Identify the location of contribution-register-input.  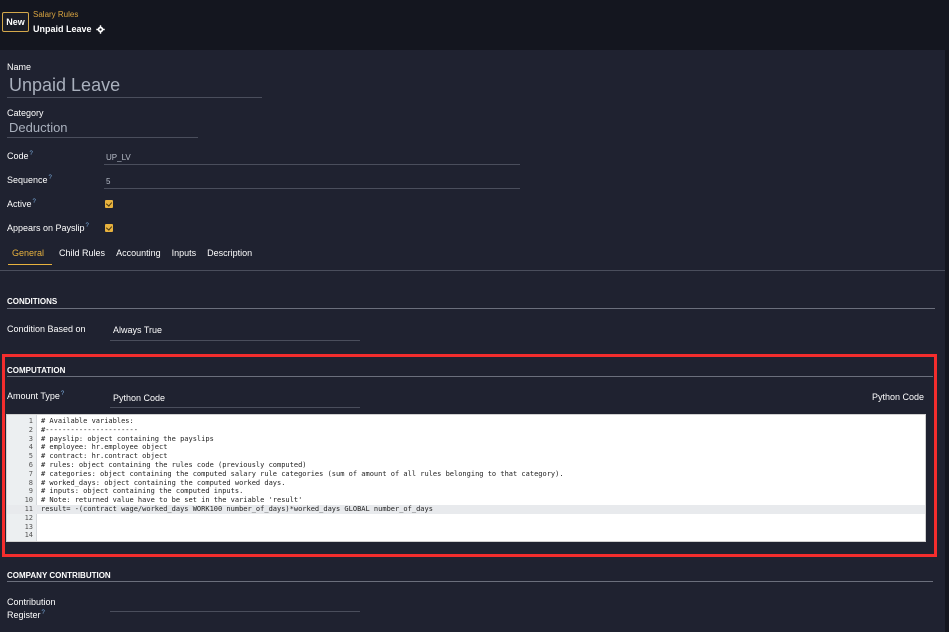
(235, 611).